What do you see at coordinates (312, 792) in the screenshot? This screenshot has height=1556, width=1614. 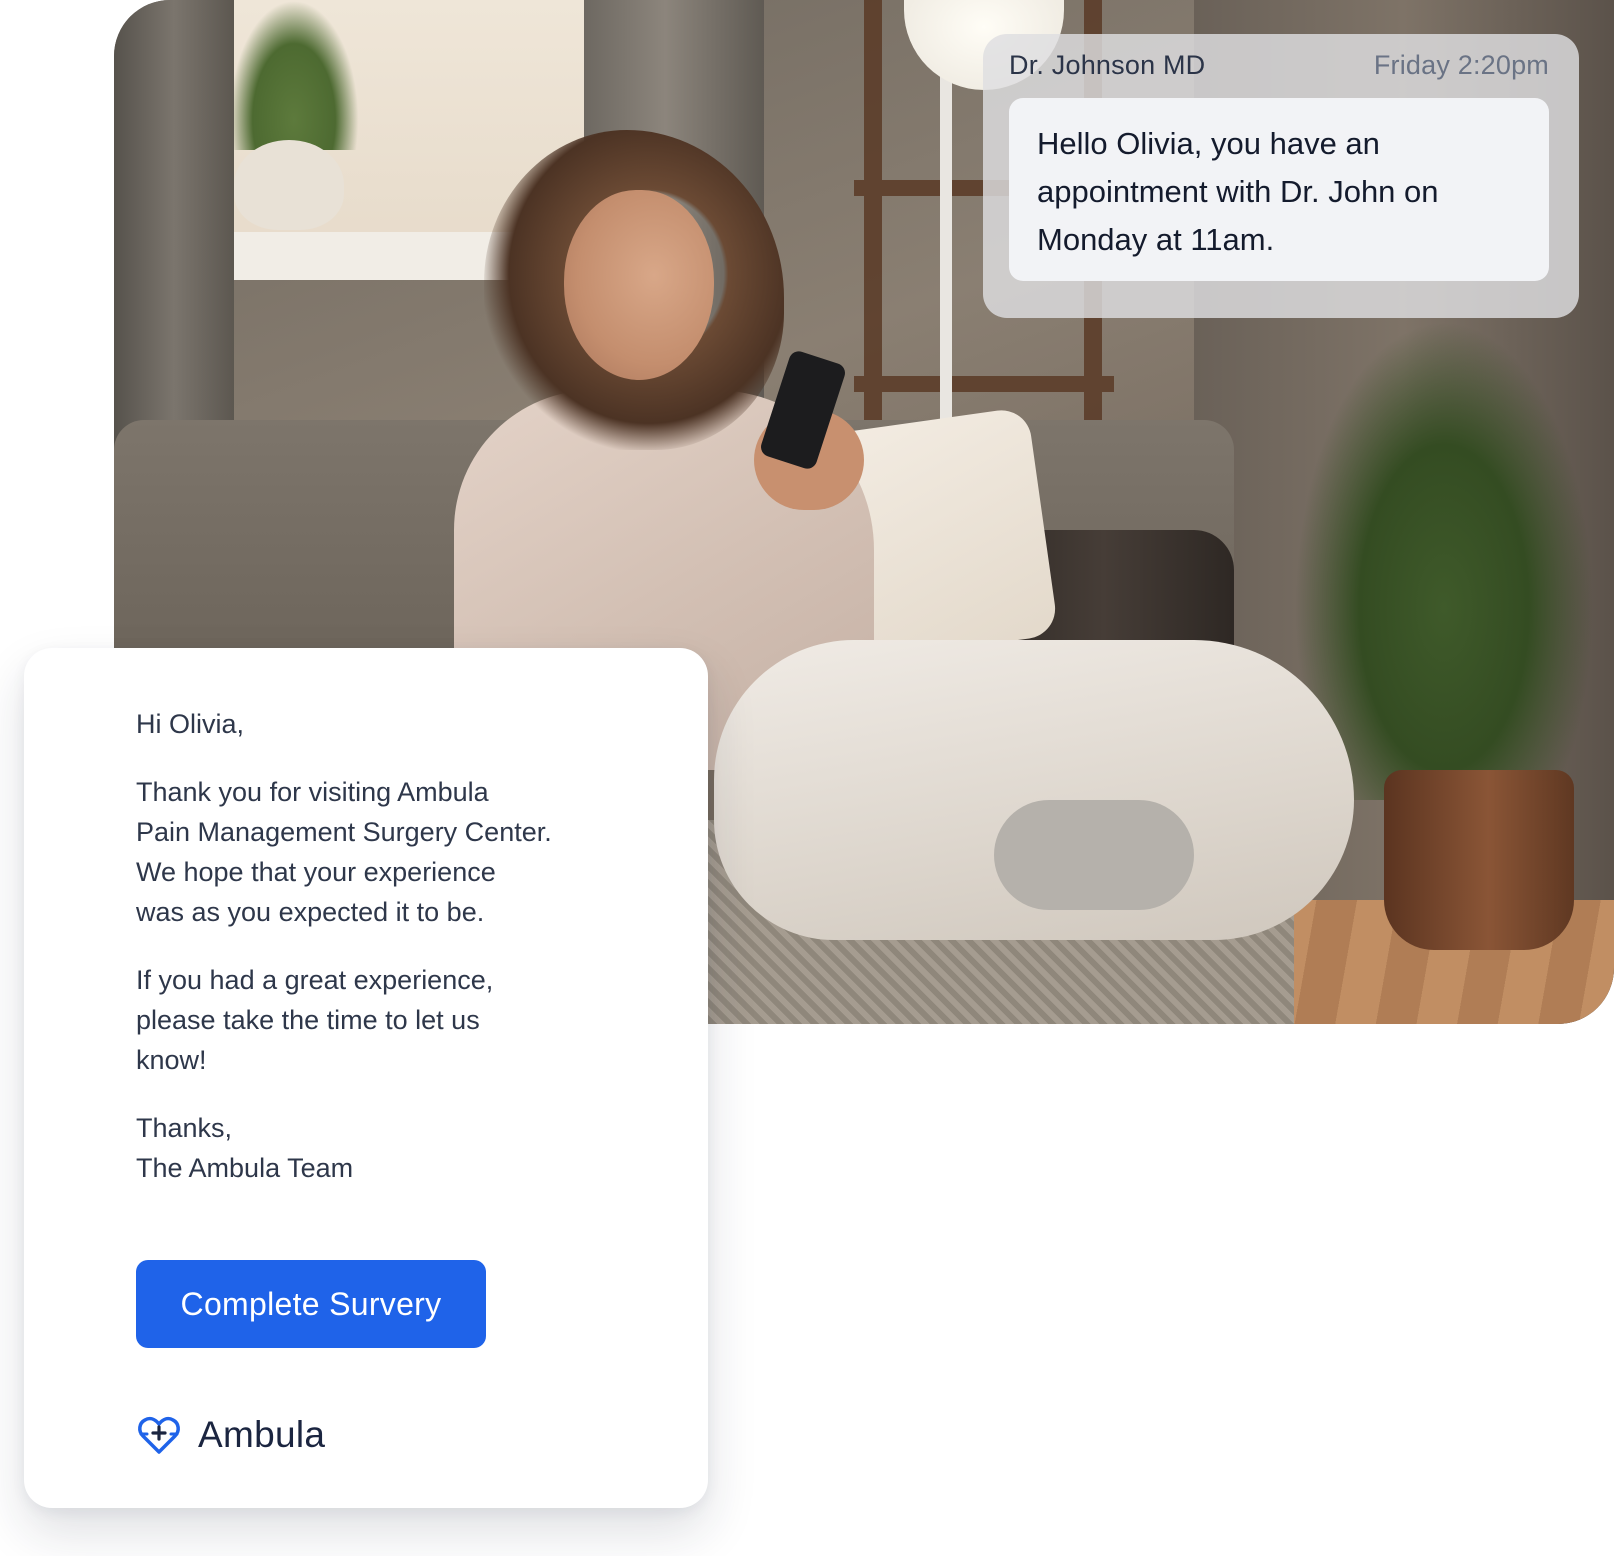 I see `paragraph-line: Thank you for visiting Ambula` at bounding box center [312, 792].